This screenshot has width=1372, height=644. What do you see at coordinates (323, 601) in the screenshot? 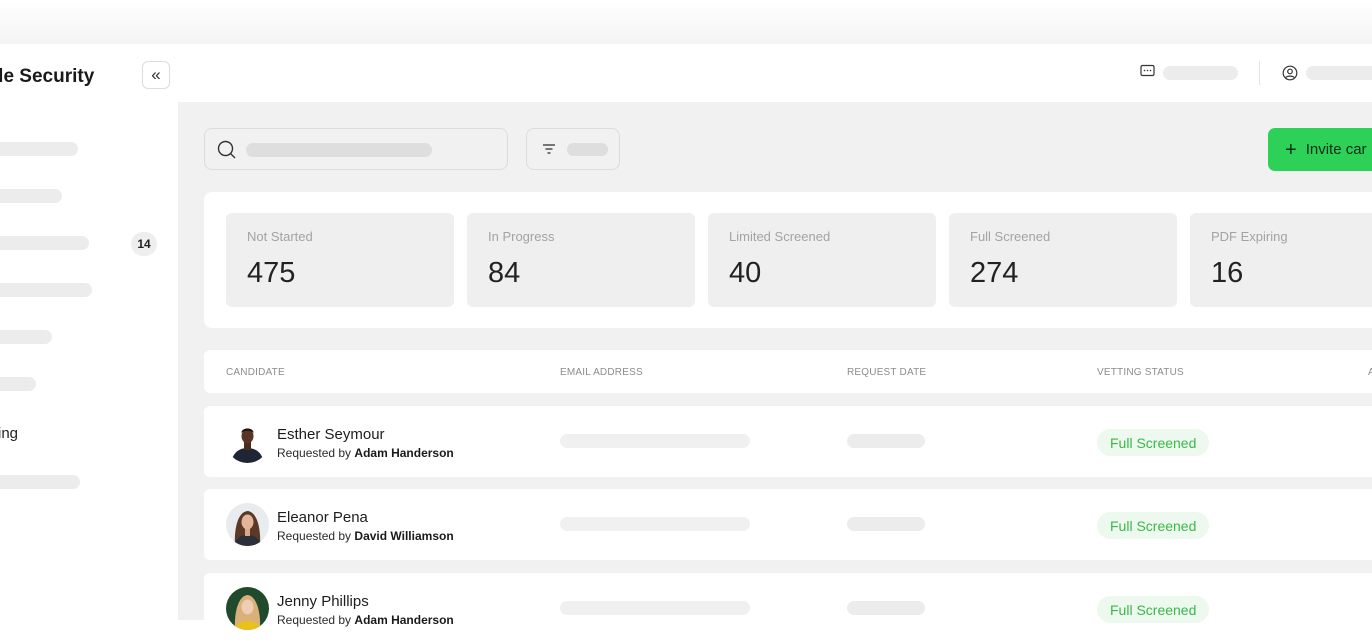
I see `candidate-name: Jenny Phillips` at bounding box center [323, 601].